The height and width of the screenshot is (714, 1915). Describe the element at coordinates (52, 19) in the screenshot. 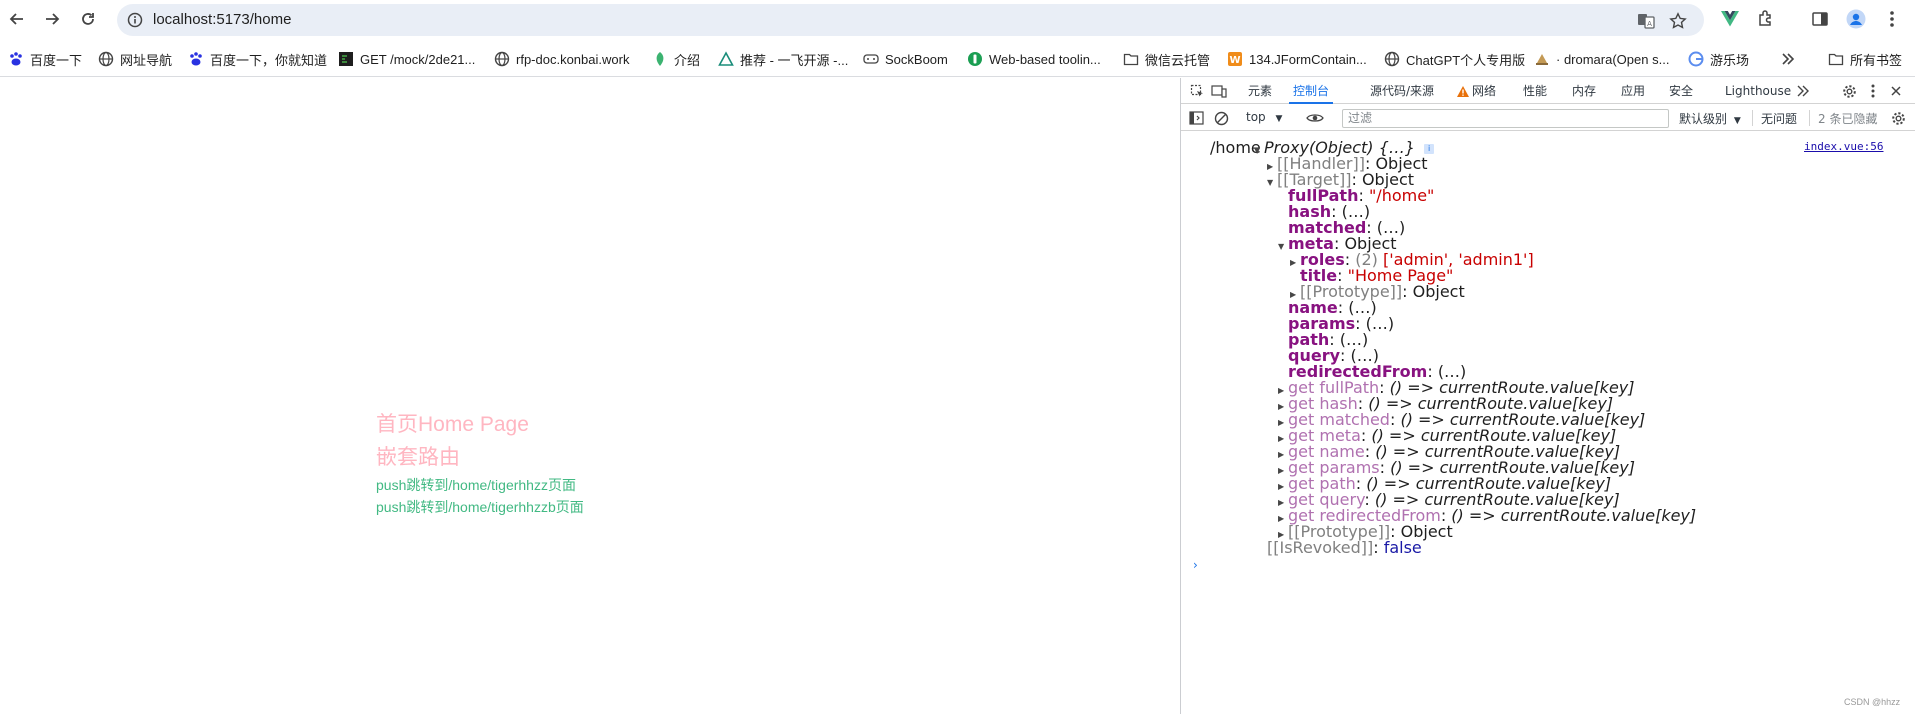

I see `forward-icon` at that location.